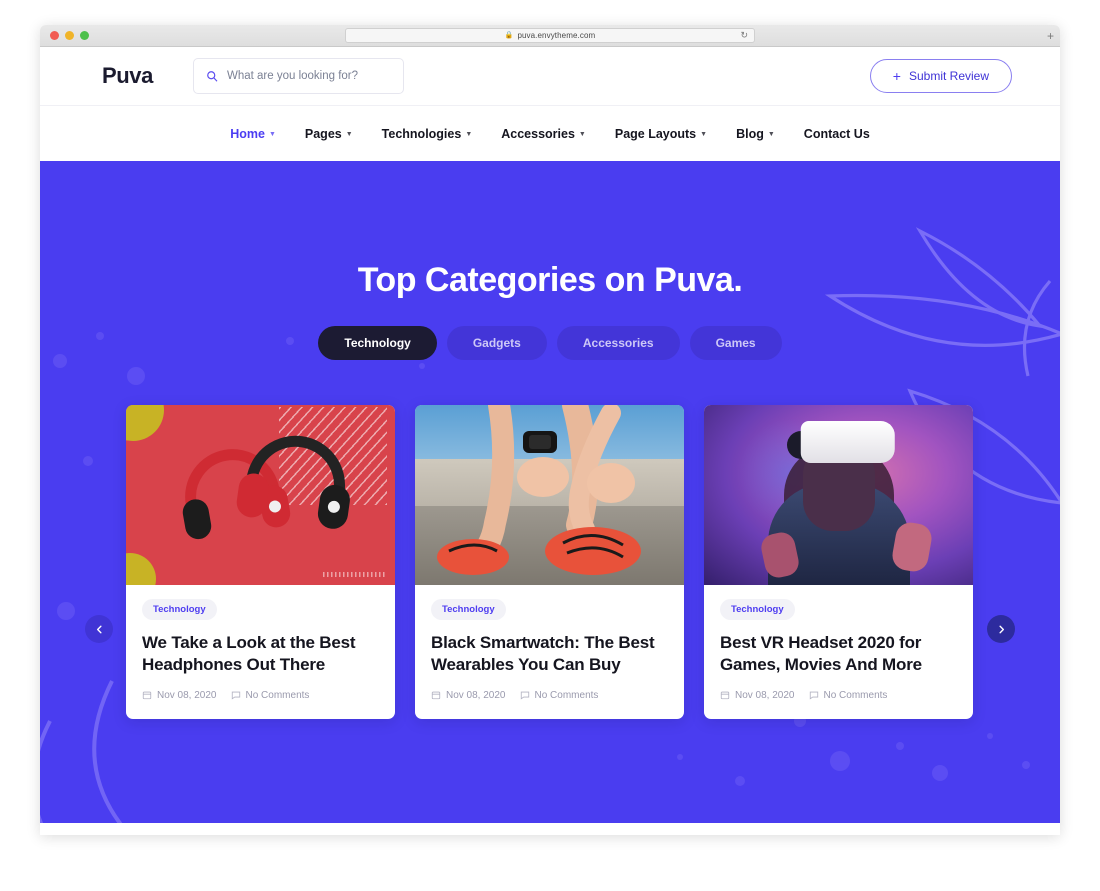 Image resolution: width=1100 pixels, height=891 pixels. Describe the element at coordinates (896, 76) in the screenshot. I see `plus-icon: +` at that location.